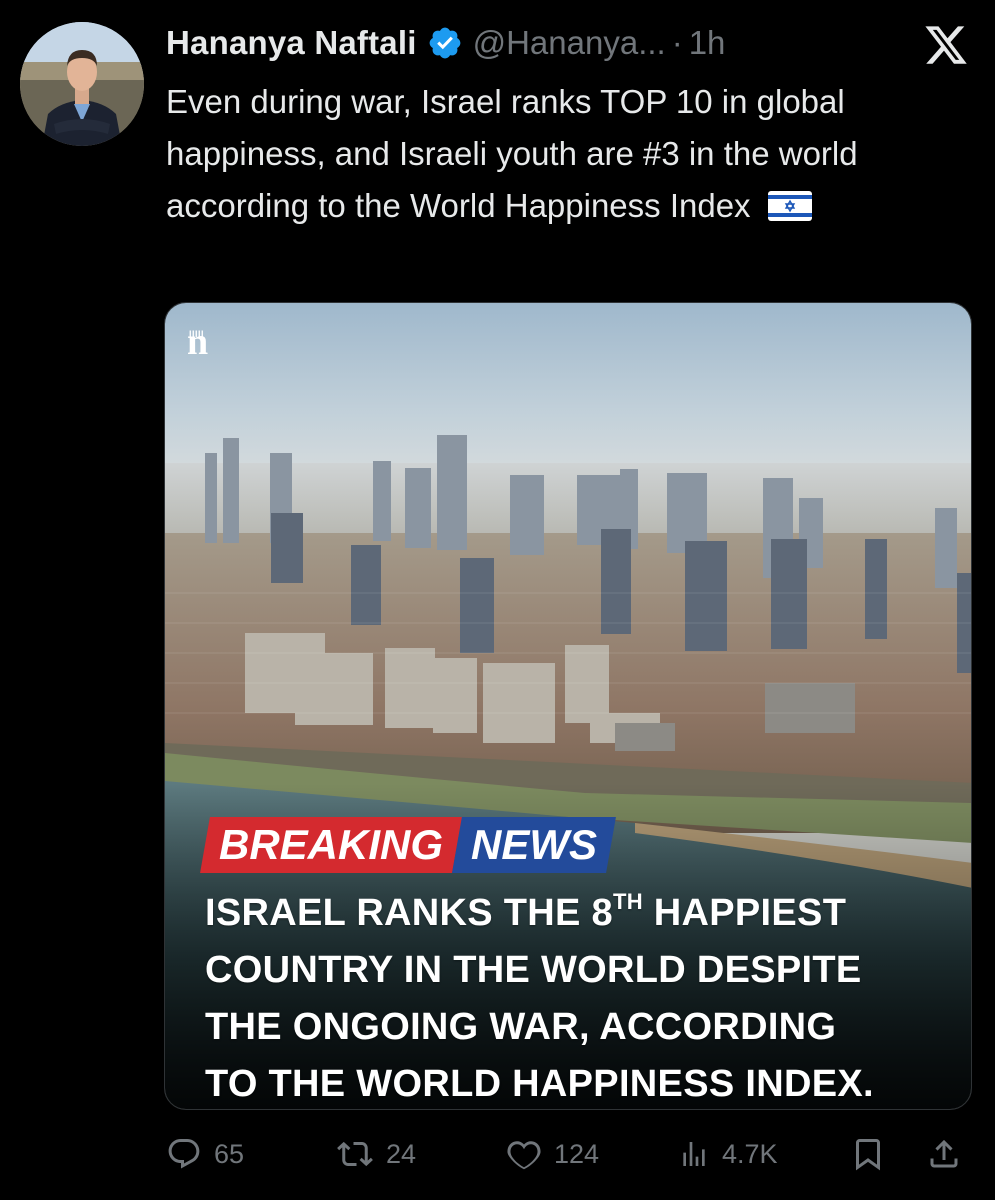 The image size is (995, 1200). What do you see at coordinates (524, 1155) in the screenshot?
I see `heart-icon` at bounding box center [524, 1155].